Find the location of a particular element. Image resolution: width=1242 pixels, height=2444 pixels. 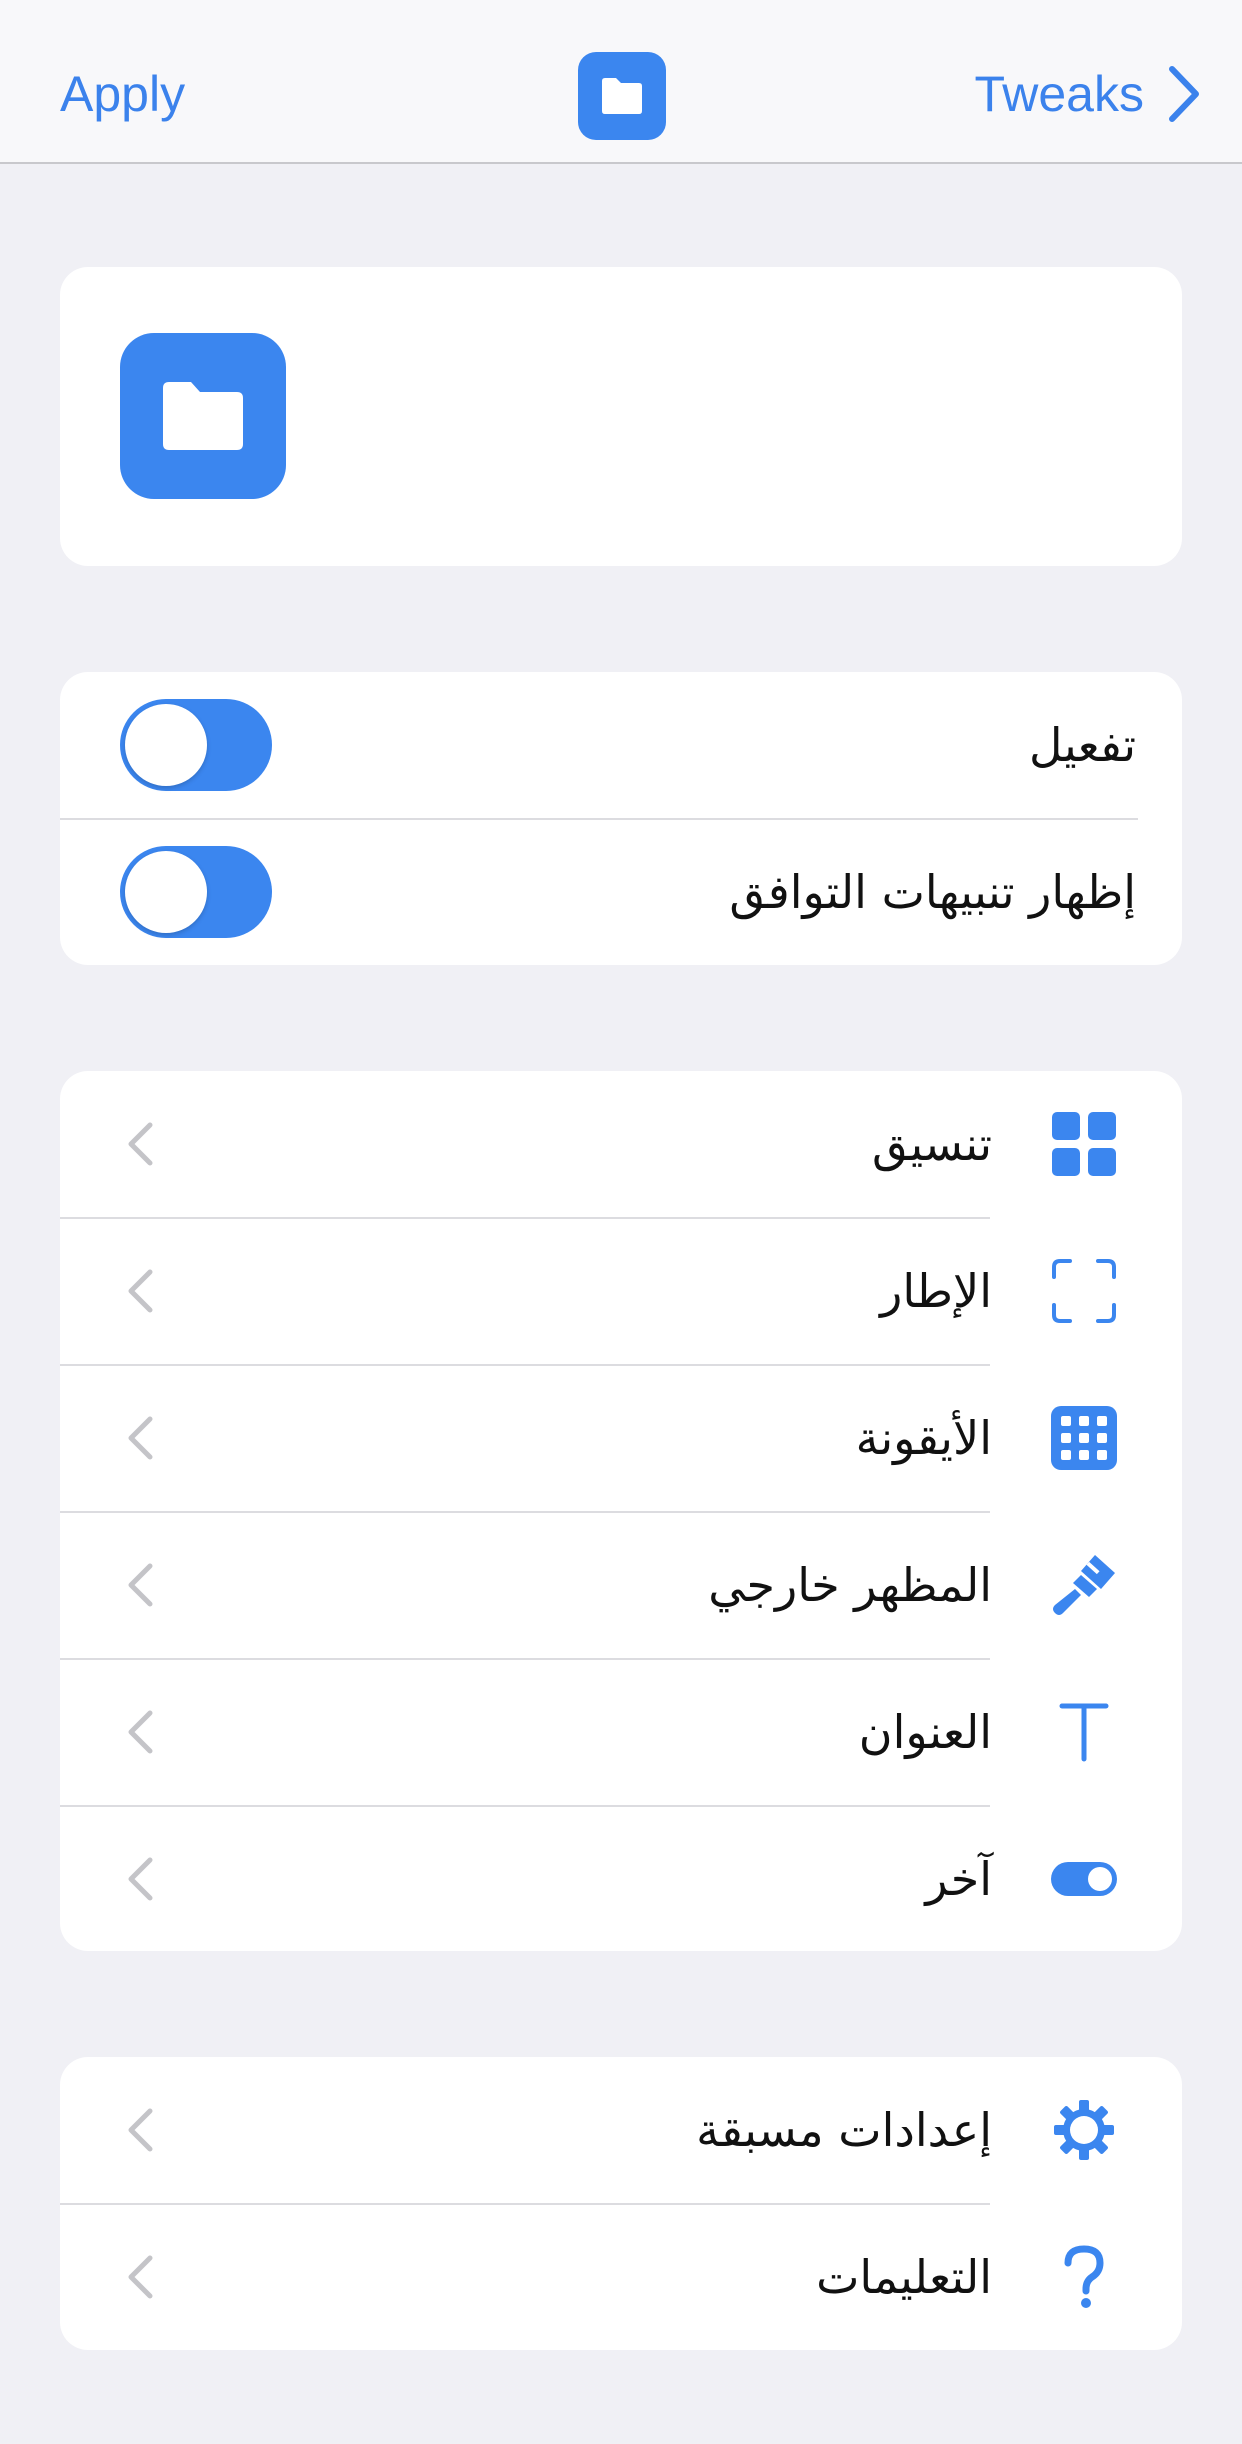

menu-item-title: العنوان is located at coordinates (621, 1732).